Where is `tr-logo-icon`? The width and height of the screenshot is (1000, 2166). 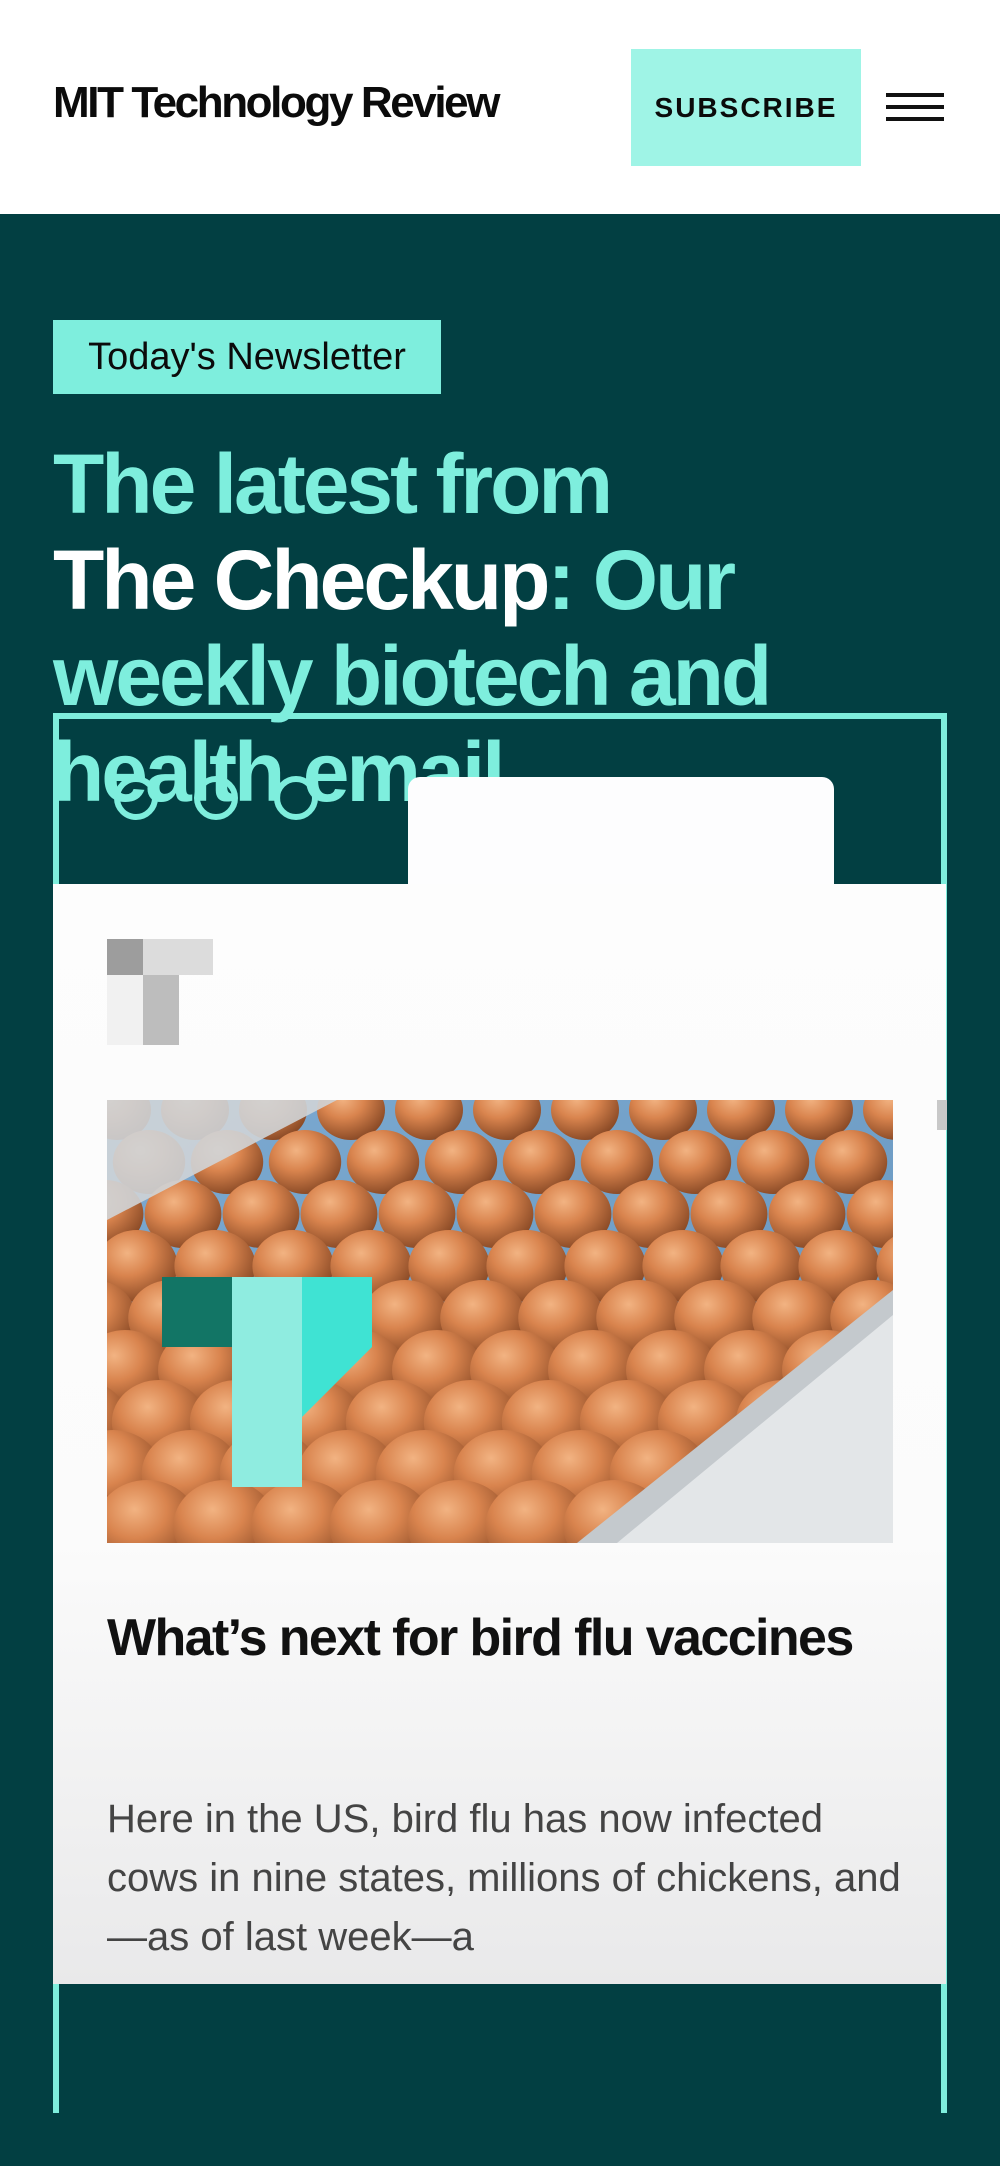
tr-logo-icon is located at coordinates (160, 992).